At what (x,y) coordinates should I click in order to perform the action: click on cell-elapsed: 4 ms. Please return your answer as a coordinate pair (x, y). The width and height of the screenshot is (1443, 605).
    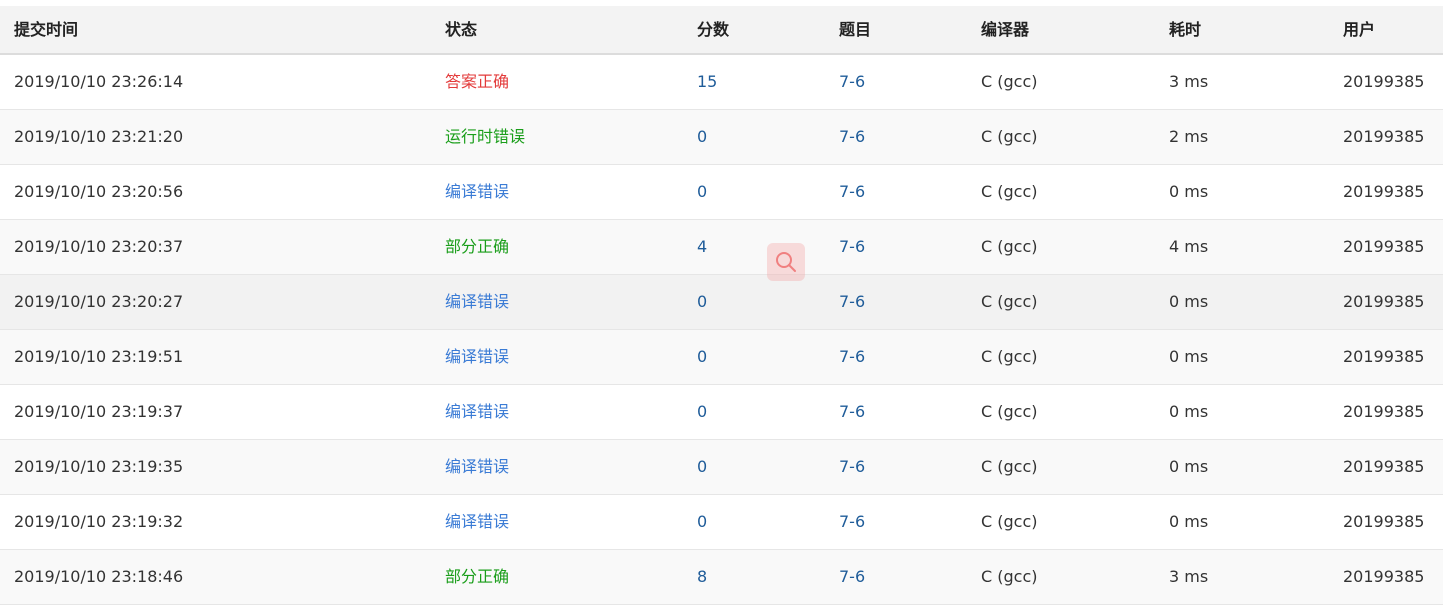
    Looking at the image, I should click on (1189, 246).